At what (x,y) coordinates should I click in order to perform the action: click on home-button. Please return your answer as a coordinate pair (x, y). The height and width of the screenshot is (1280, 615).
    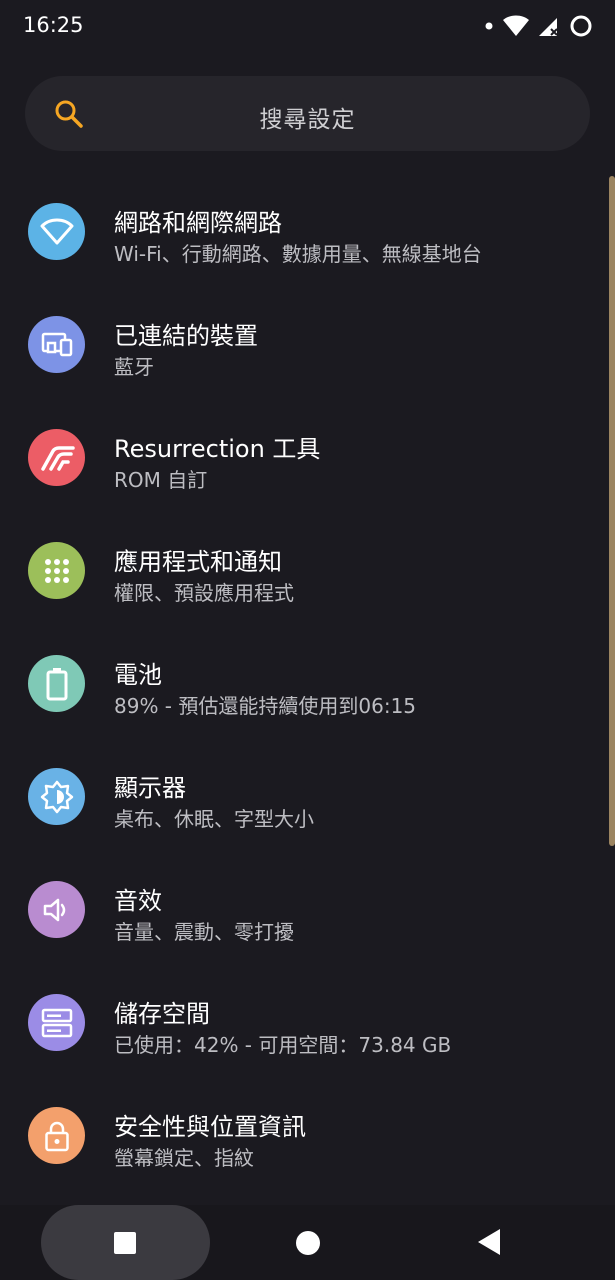
    Looking at the image, I should click on (308, 1243).